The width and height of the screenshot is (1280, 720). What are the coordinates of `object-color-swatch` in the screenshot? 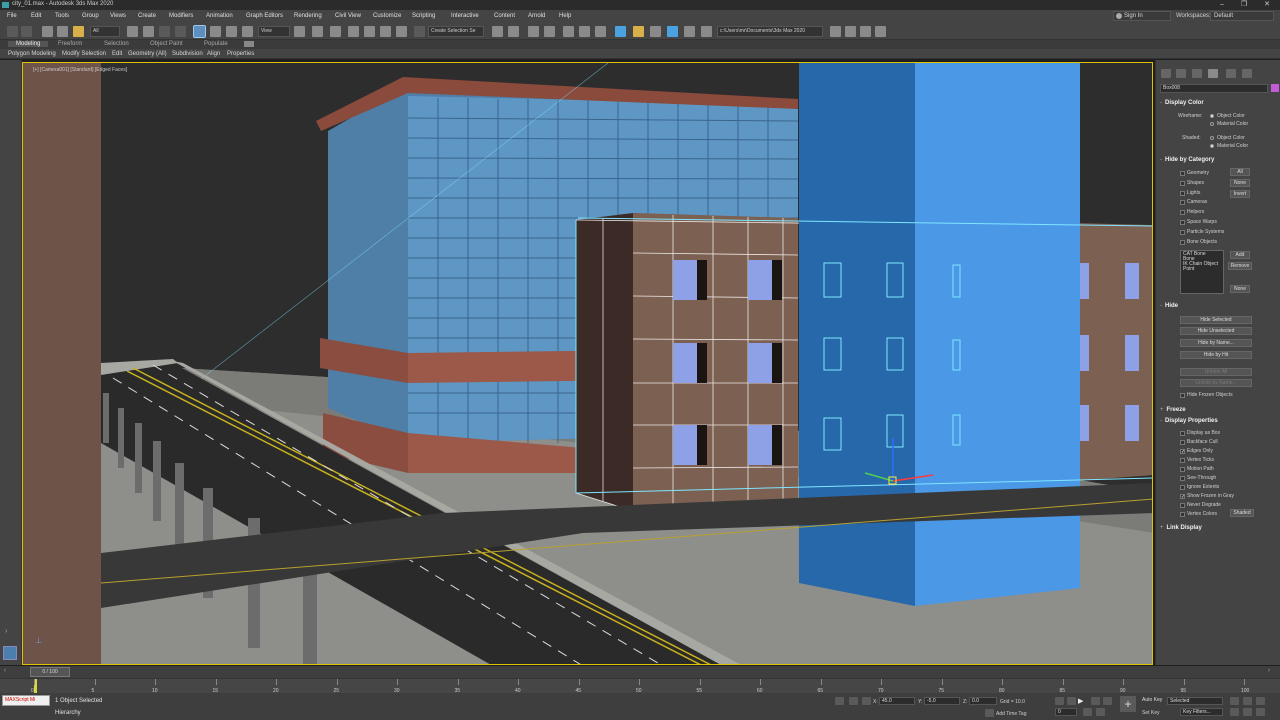 It's located at (1275, 88).